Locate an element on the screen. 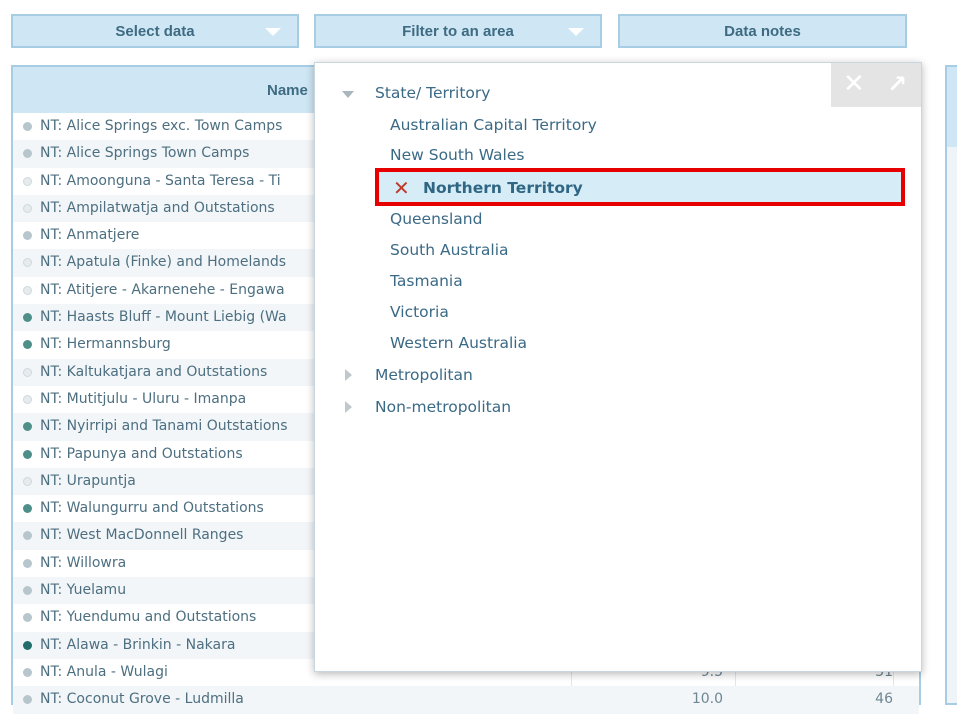 The width and height of the screenshot is (957, 714). tree-item-sa: South Australia is located at coordinates (449, 250).